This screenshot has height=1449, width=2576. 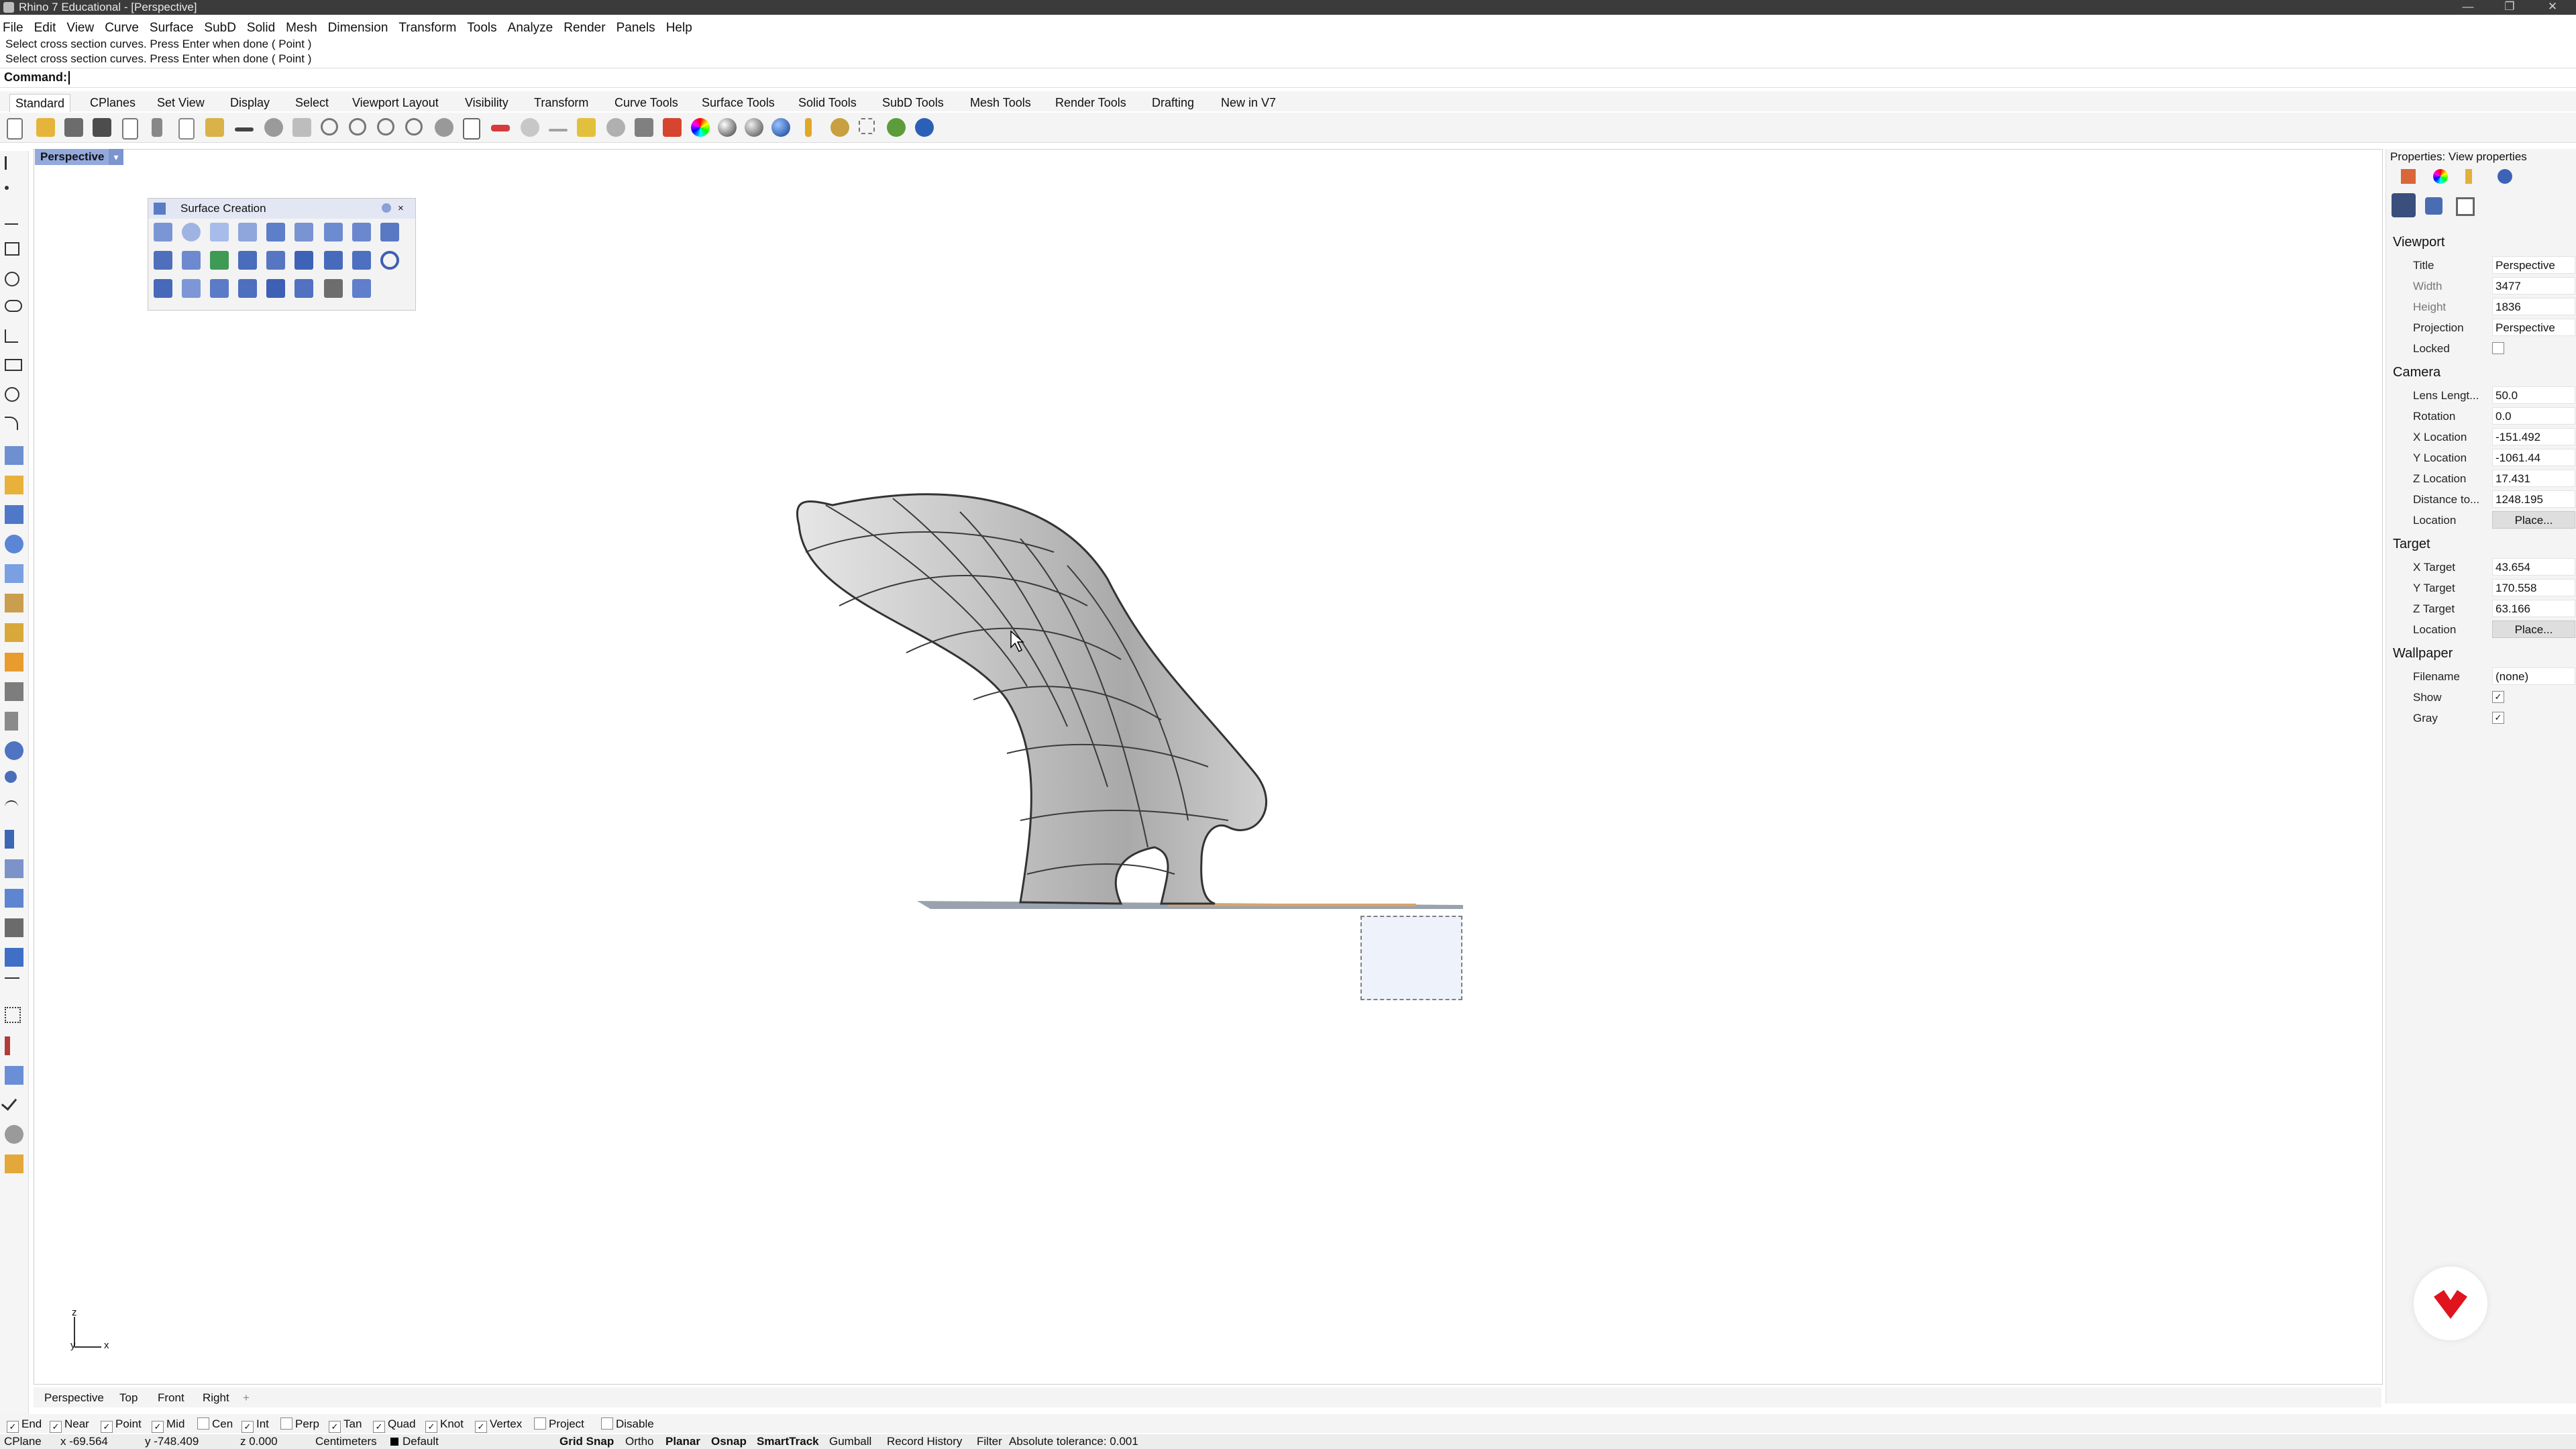 What do you see at coordinates (220, 27) in the screenshot?
I see `menu-subd: SubD` at bounding box center [220, 27].